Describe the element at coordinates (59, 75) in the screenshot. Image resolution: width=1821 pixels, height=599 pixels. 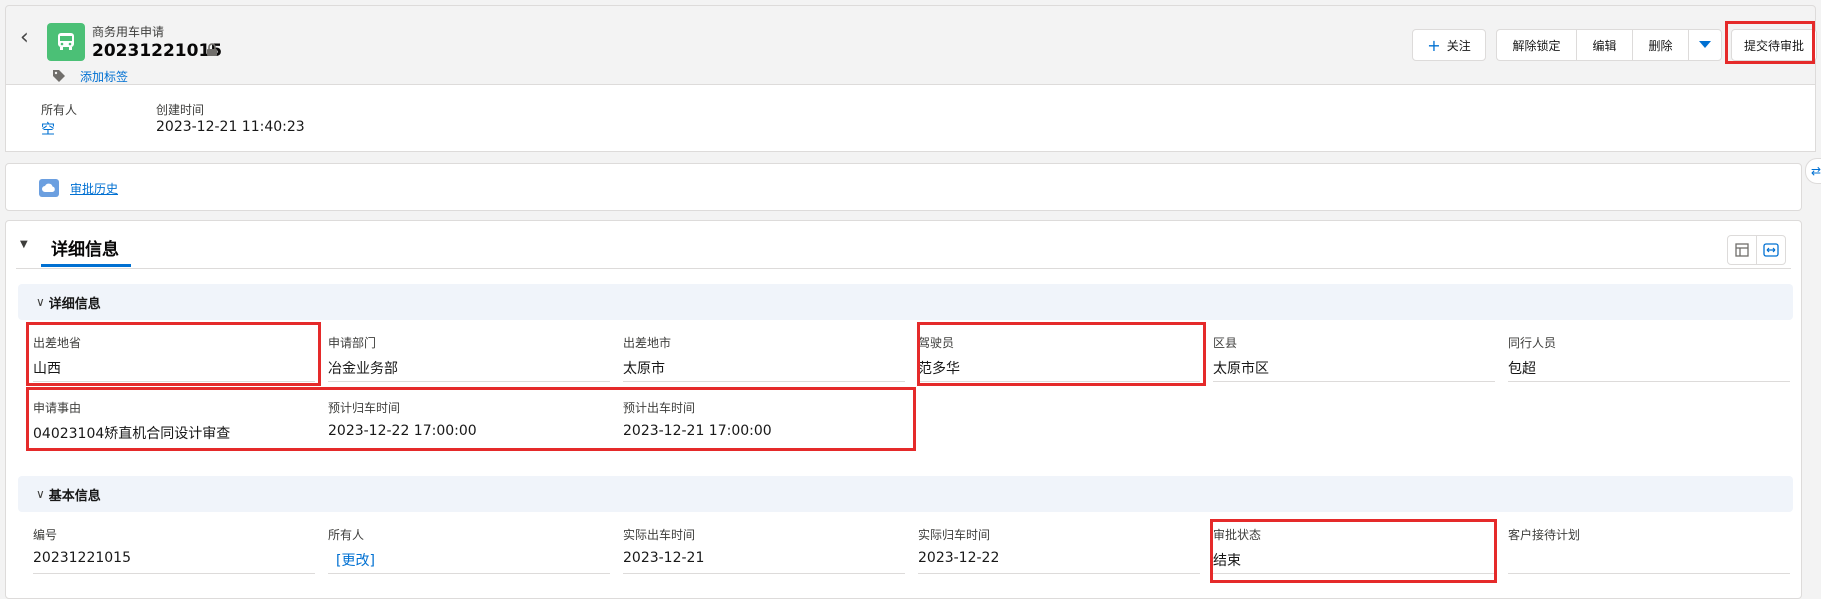
I see `tag-icon` at that location.